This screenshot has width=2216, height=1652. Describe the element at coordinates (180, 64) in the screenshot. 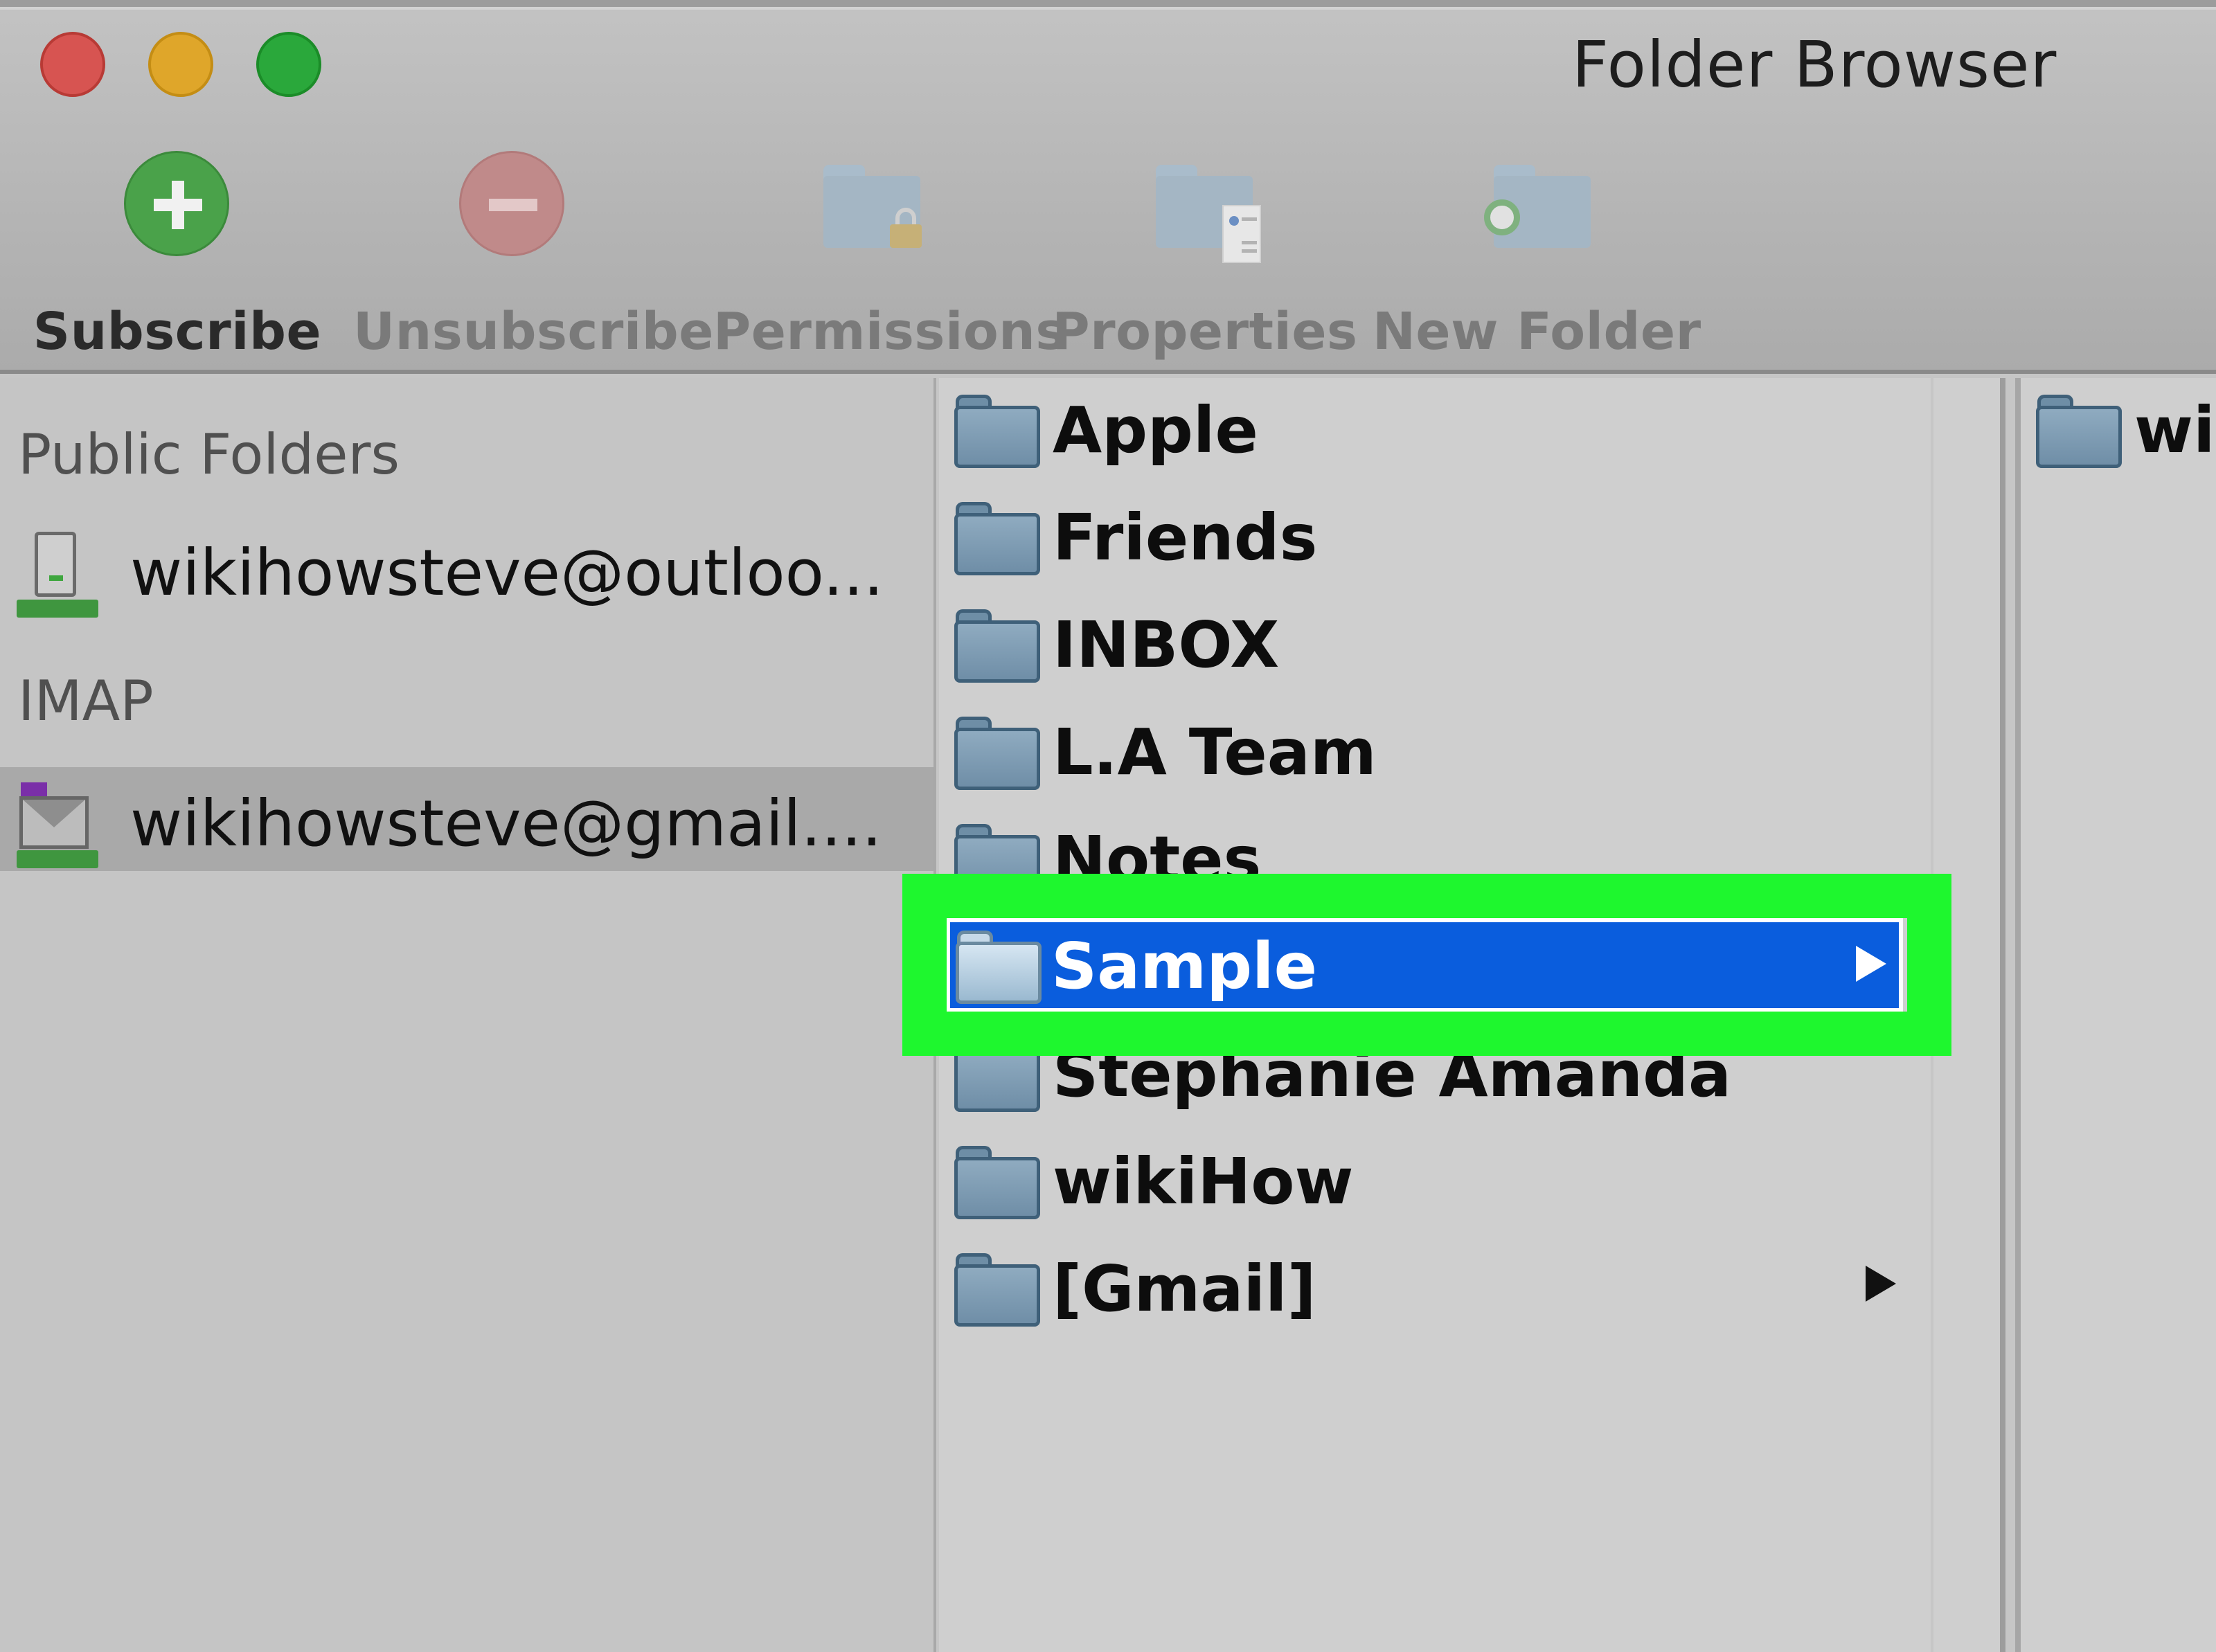

I see `minimize-window-button` at that location.